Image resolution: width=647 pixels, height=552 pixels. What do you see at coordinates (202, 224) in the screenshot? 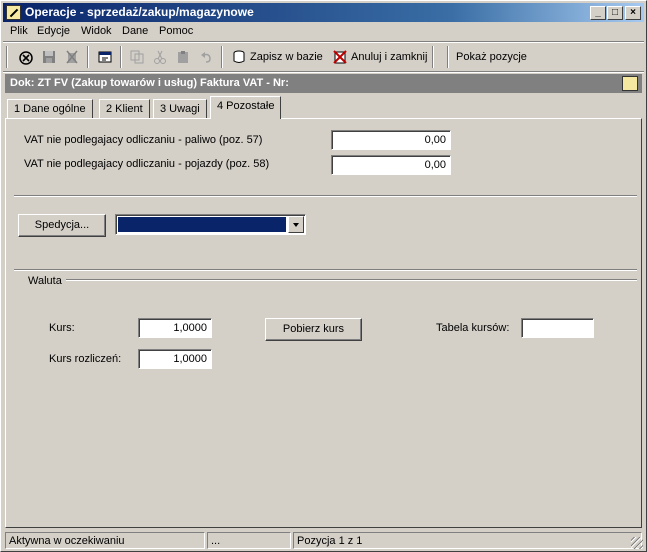
I see `spedycja-combo-selection` at bounding box center [202, 224].